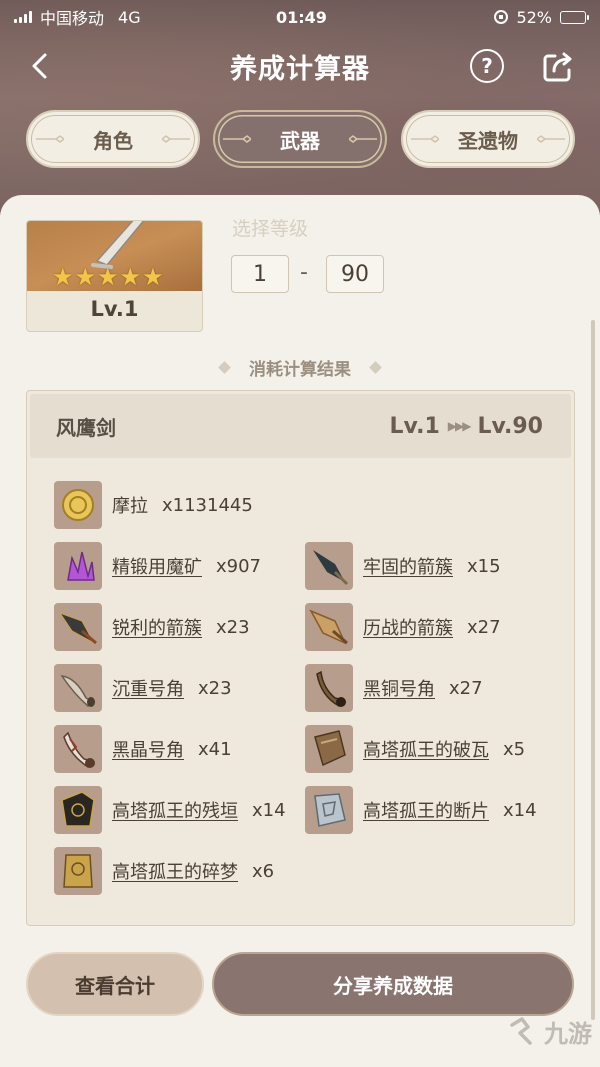  I want to click on chevron-left-icon, so click(40, 66).